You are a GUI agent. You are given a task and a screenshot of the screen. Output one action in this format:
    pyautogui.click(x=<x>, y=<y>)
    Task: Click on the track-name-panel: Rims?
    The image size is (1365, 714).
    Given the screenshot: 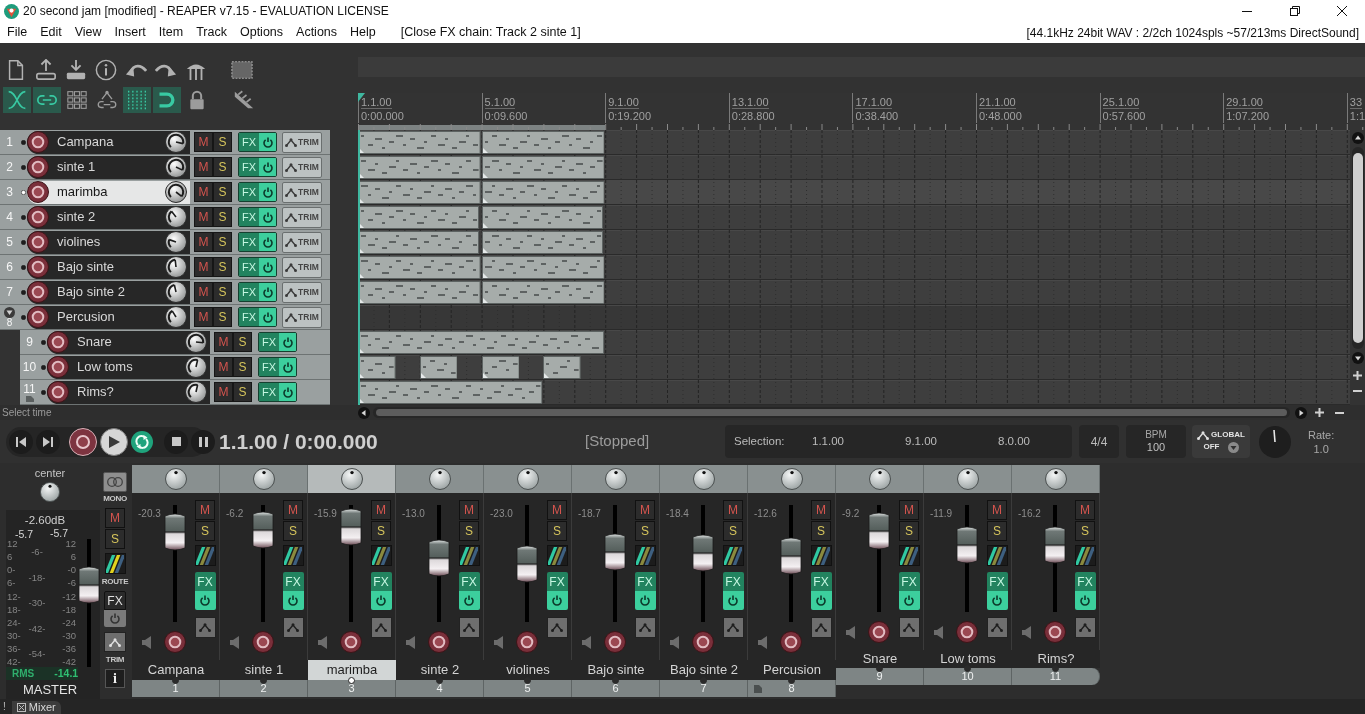 What is the action you would take?
    pyautogui.click(x=128, y=392)
    